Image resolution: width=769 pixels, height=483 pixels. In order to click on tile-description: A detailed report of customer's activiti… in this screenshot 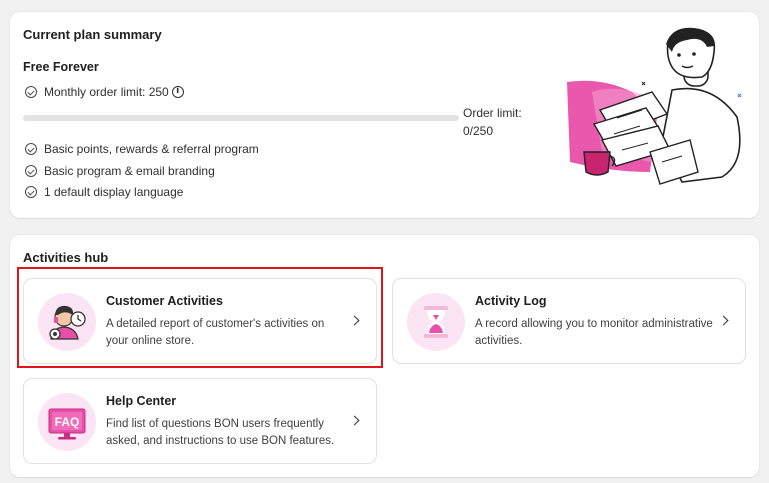, I will do `click(215, 332)`.